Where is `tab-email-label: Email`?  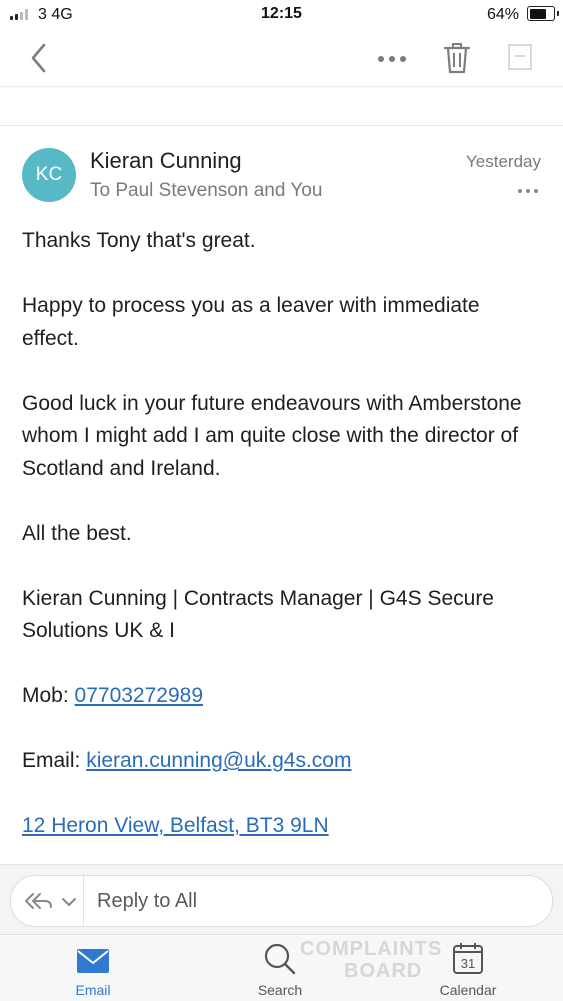
tab-email-label: Email is located at coordinates (93, 990).